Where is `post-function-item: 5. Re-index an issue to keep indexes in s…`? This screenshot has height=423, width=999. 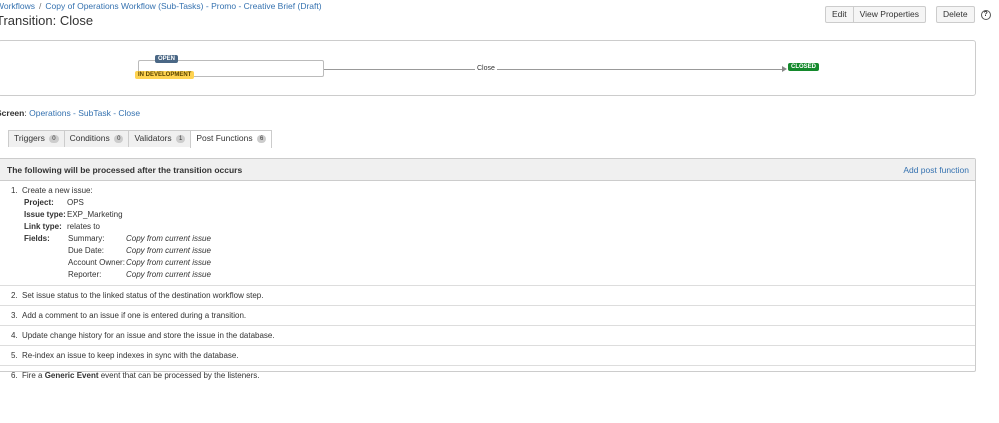
post-function-item: 5. Re-index an issue to keep indexes in s… is located at coordinates (487, 356).